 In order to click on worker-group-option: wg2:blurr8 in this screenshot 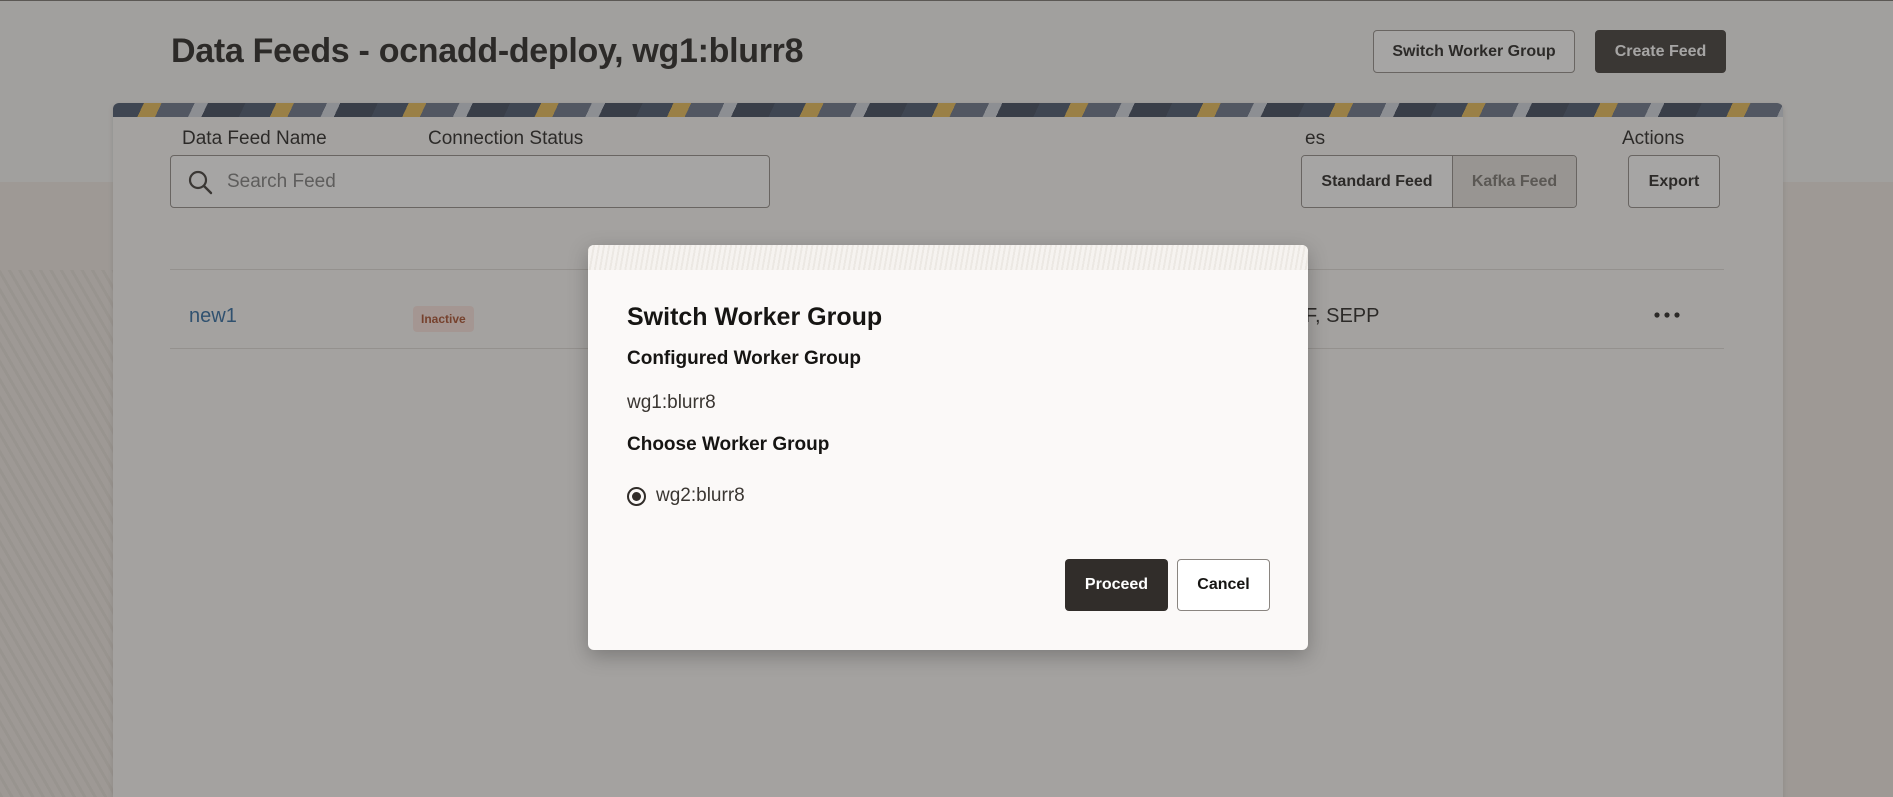, I will do `click(686, 496)`.